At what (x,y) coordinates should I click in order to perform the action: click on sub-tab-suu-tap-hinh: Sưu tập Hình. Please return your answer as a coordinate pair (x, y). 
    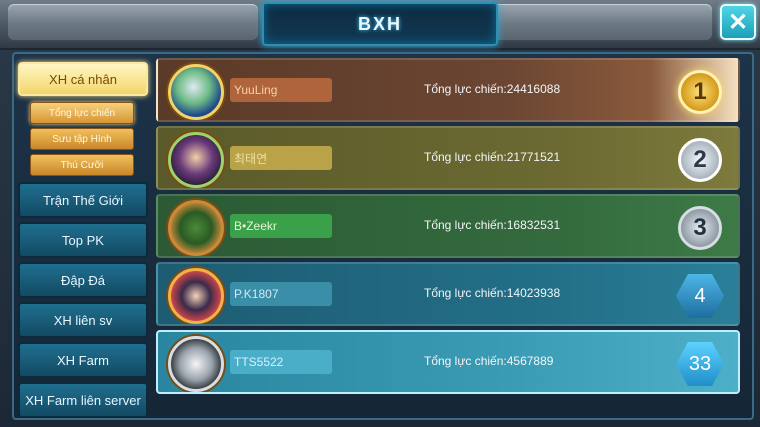
    Looking at the image, I should click on (82, 139).